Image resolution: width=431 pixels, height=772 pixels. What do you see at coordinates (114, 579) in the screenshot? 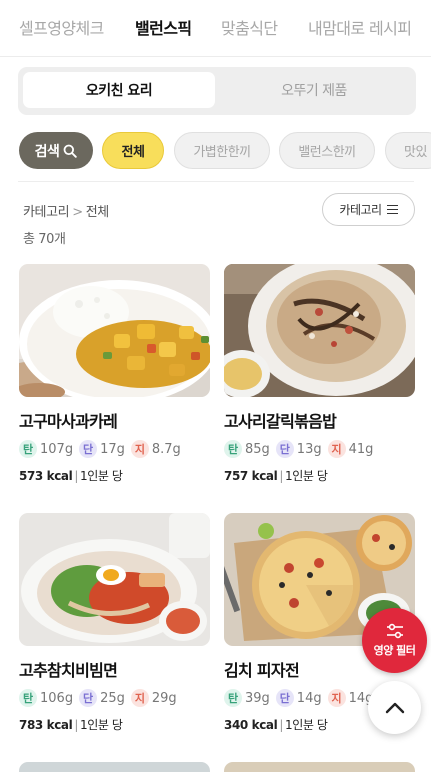
I see `recipe-image-tuna-noodles` at bounding box center [114, 579].